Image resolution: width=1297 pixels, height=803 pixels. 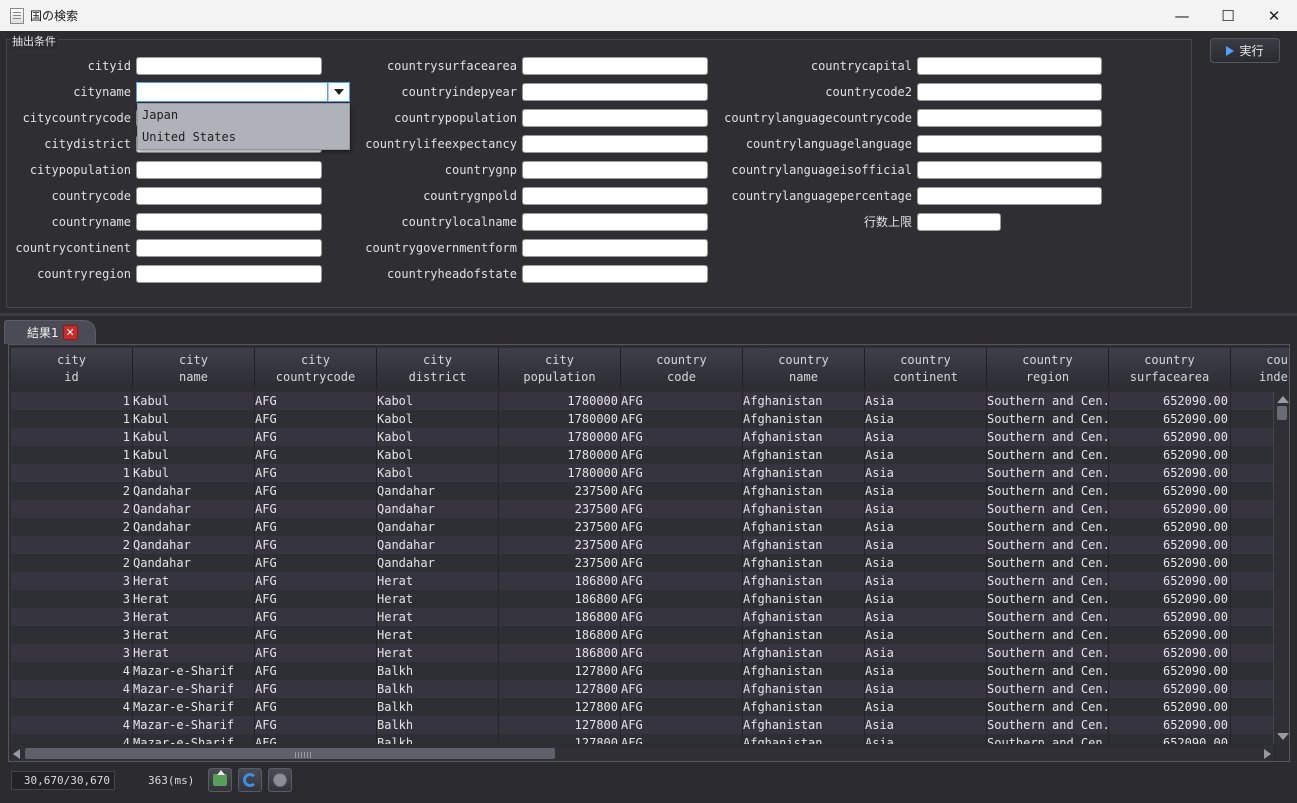 I want to click on close-icon: ✕, so click(x=70, y=332).